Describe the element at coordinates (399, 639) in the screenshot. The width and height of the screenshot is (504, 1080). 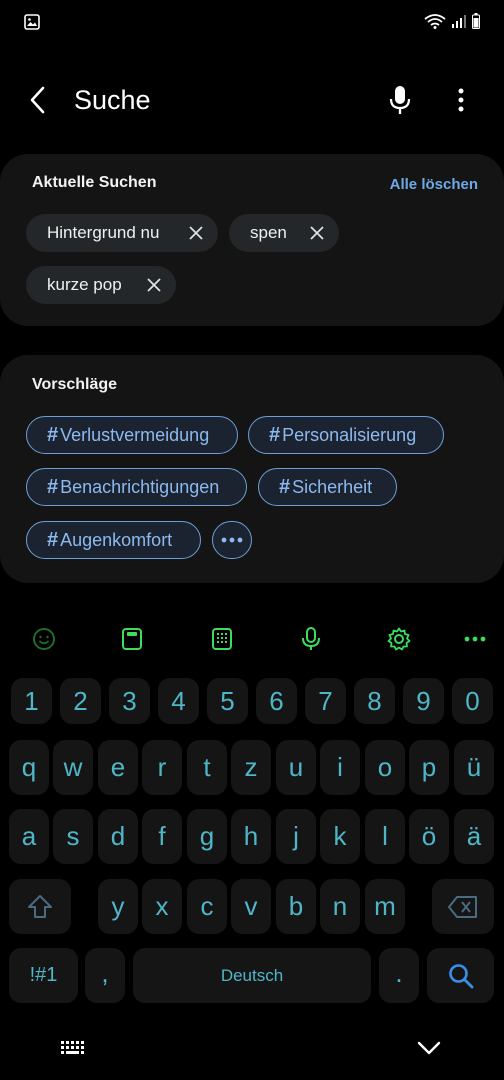
I see `keyboard-settings-button` at that location.